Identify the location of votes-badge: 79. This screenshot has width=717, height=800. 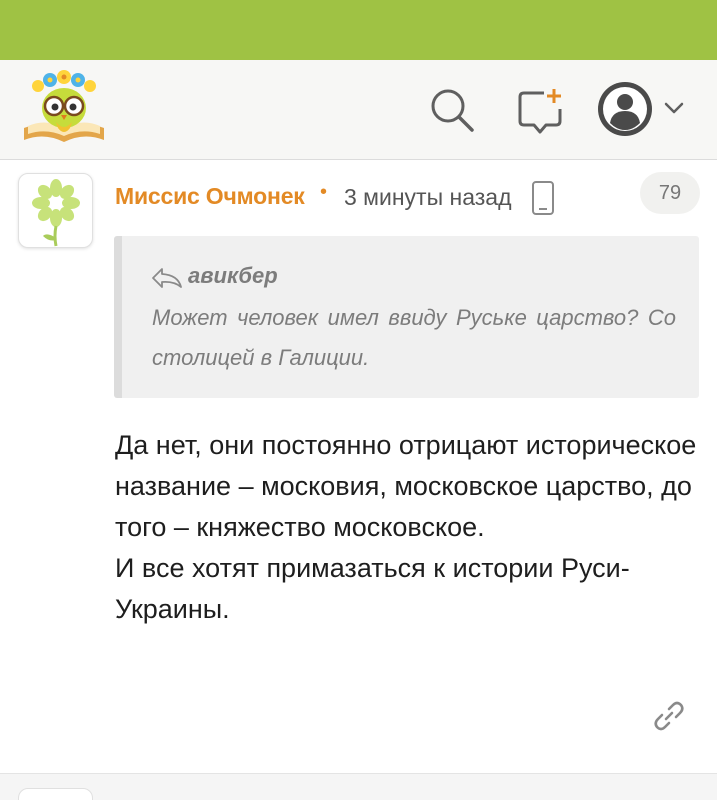
(670, 193).